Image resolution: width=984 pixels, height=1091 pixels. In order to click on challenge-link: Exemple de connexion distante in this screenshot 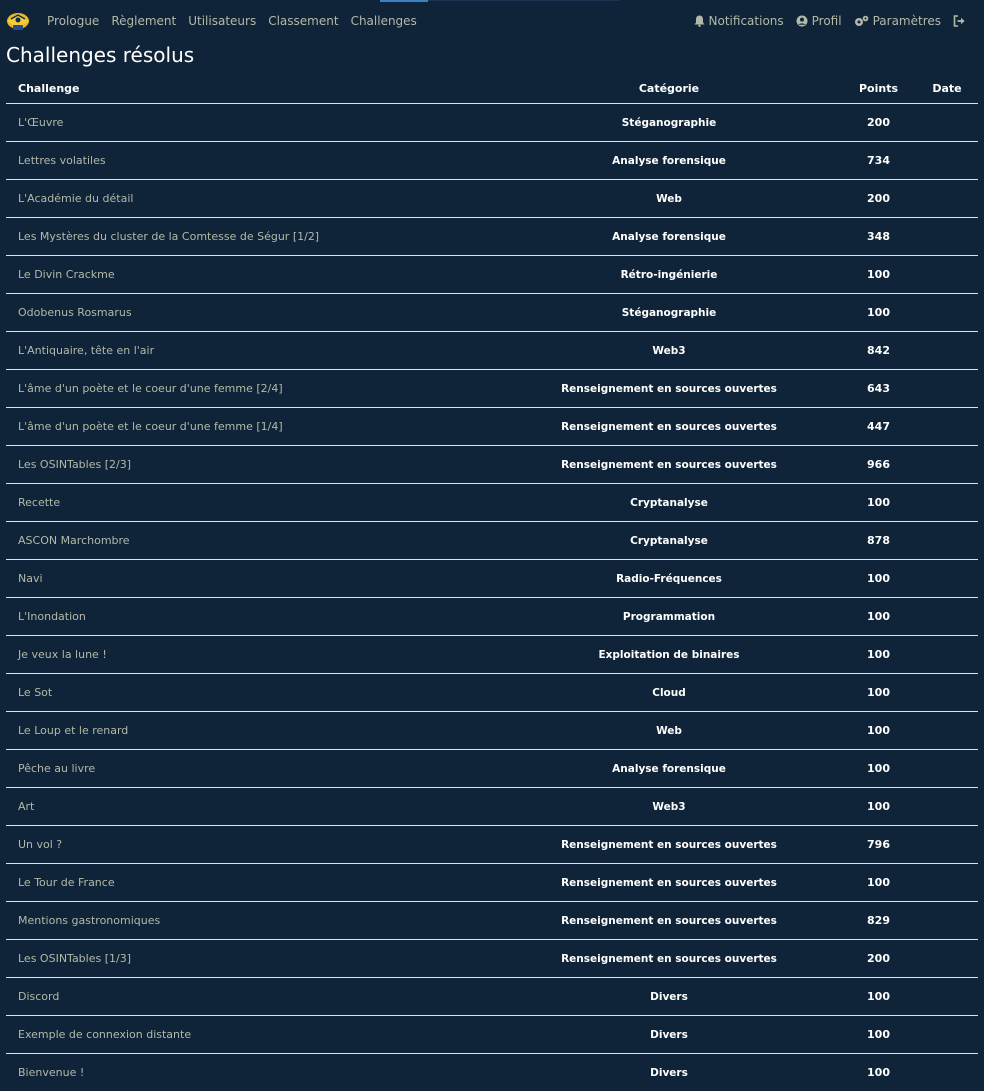, I will do `click(251, 1035)`.